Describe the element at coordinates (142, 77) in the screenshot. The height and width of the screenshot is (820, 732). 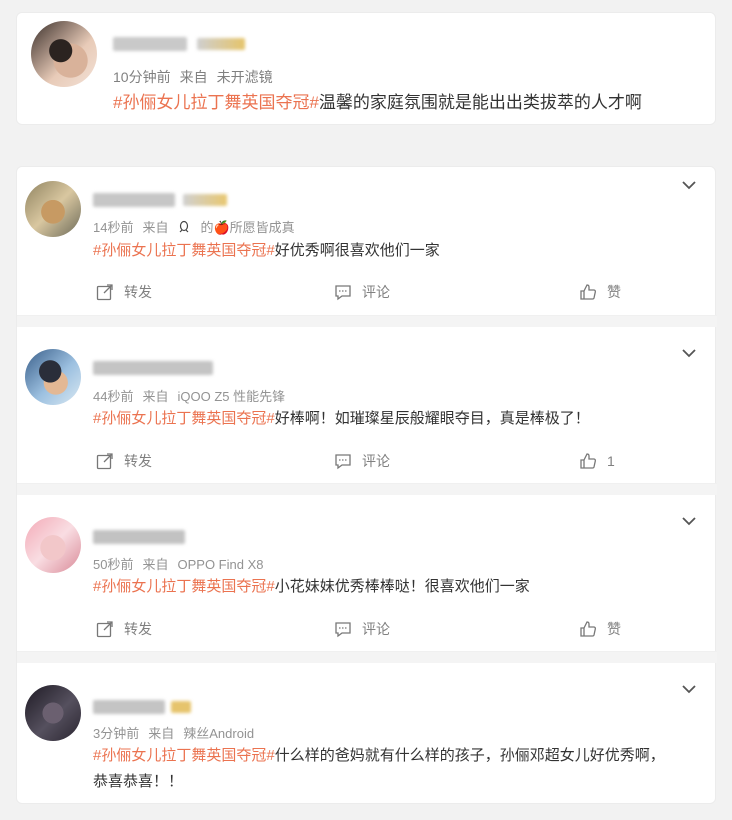
I see `post-time: 10分钟前` at that location.